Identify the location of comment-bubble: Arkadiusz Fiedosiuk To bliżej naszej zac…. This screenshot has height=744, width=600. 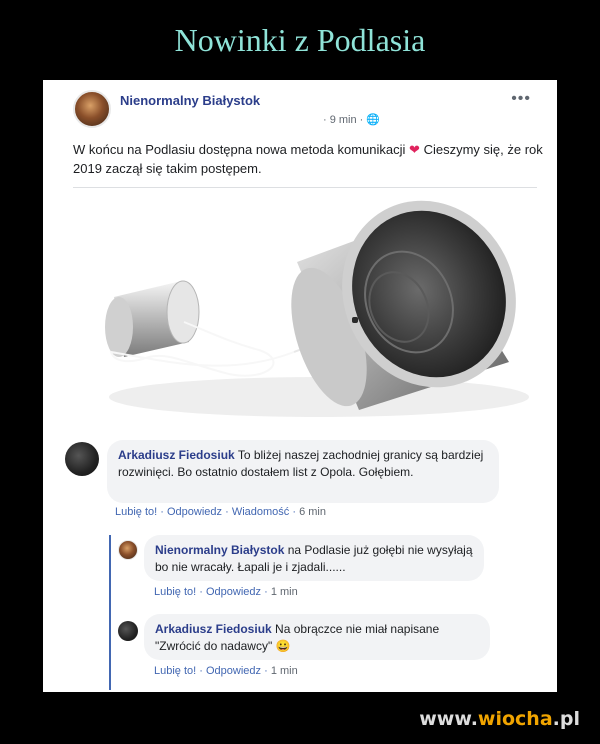
(303, 471).